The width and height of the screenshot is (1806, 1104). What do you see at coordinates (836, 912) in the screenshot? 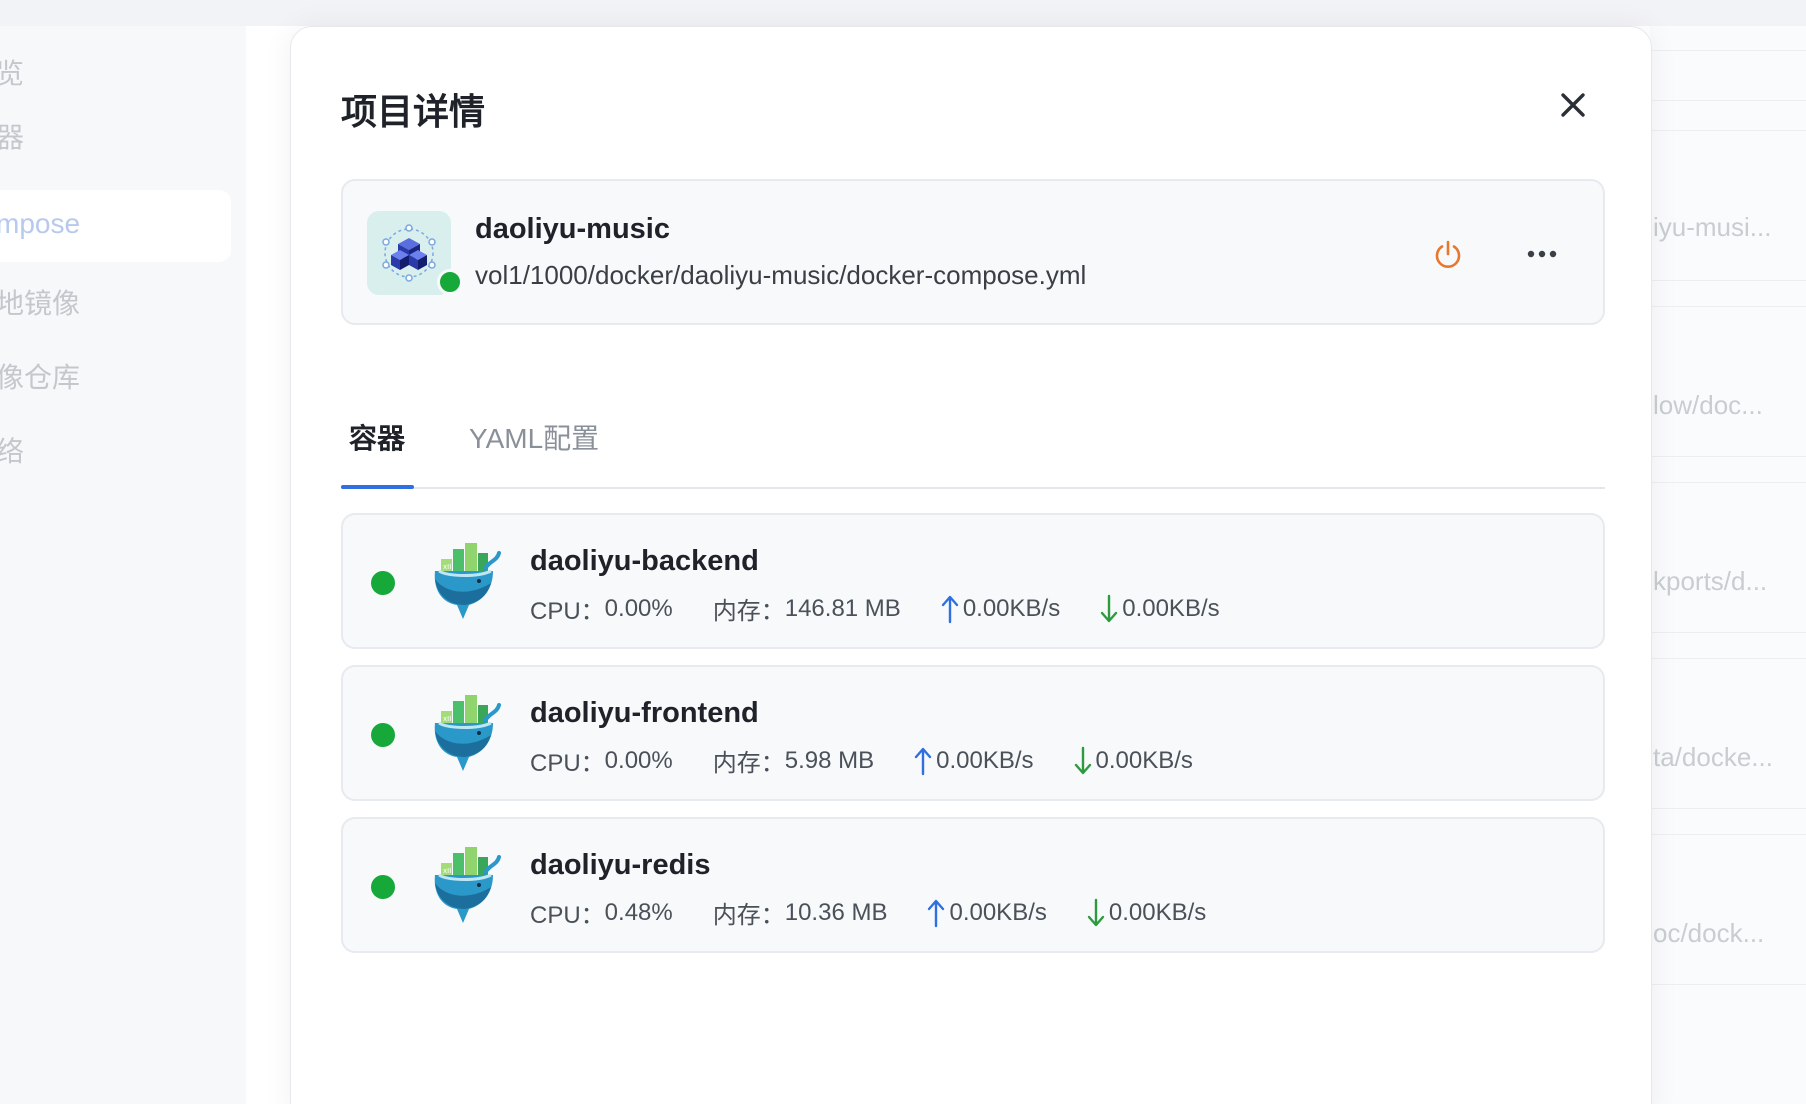
I see `memory-value: 10.36 MB` at bounding box center [836, 912].